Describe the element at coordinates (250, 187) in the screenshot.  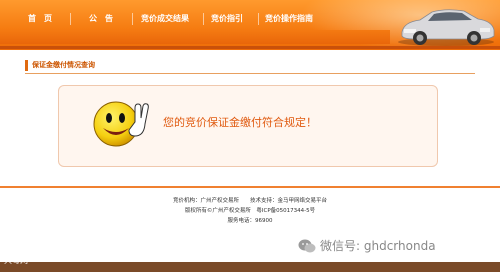
I see `footer-divider` at that location.